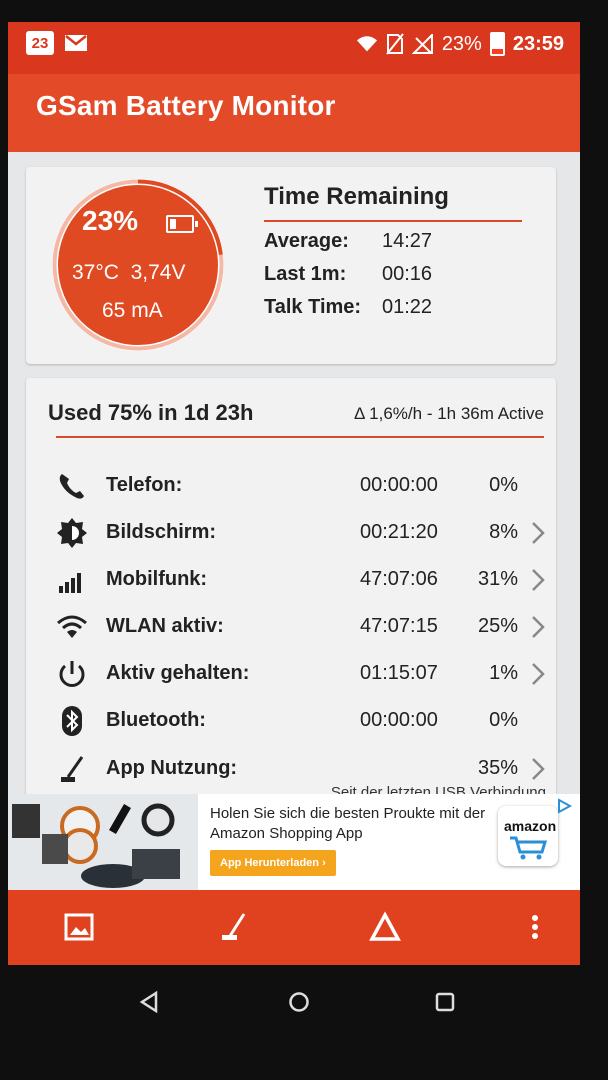 The height and width of the screenshot is (1080, 608). What do you see at coordinates (529, 848) in the screenshot?
I see `shopping-cart-icon` at bounding box center [529, 848].